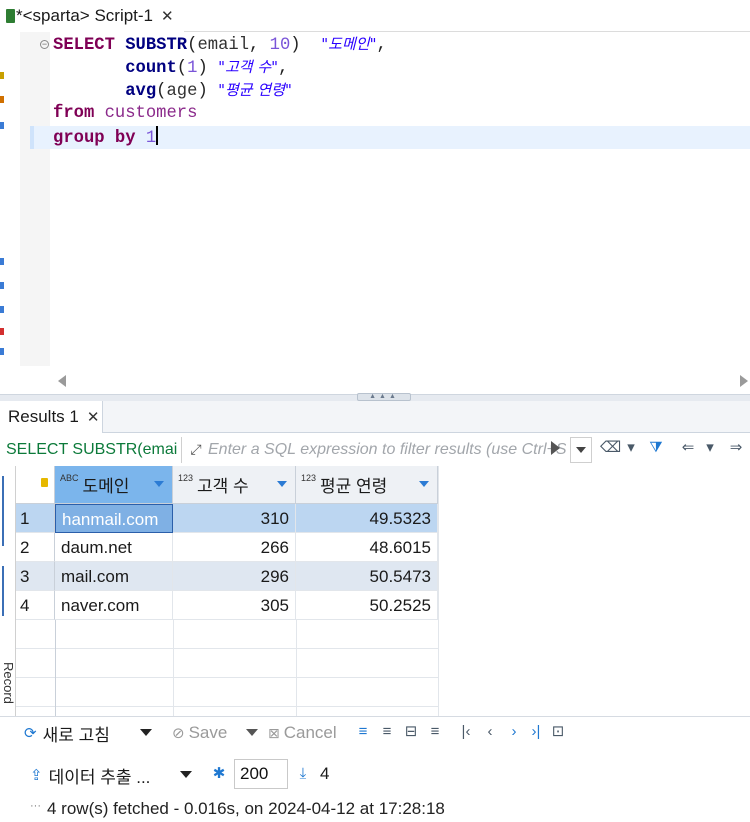  What do you see at coordinates (157, 135) in the screenshot?
I see `text-caret` at bounding box center [157, 135].